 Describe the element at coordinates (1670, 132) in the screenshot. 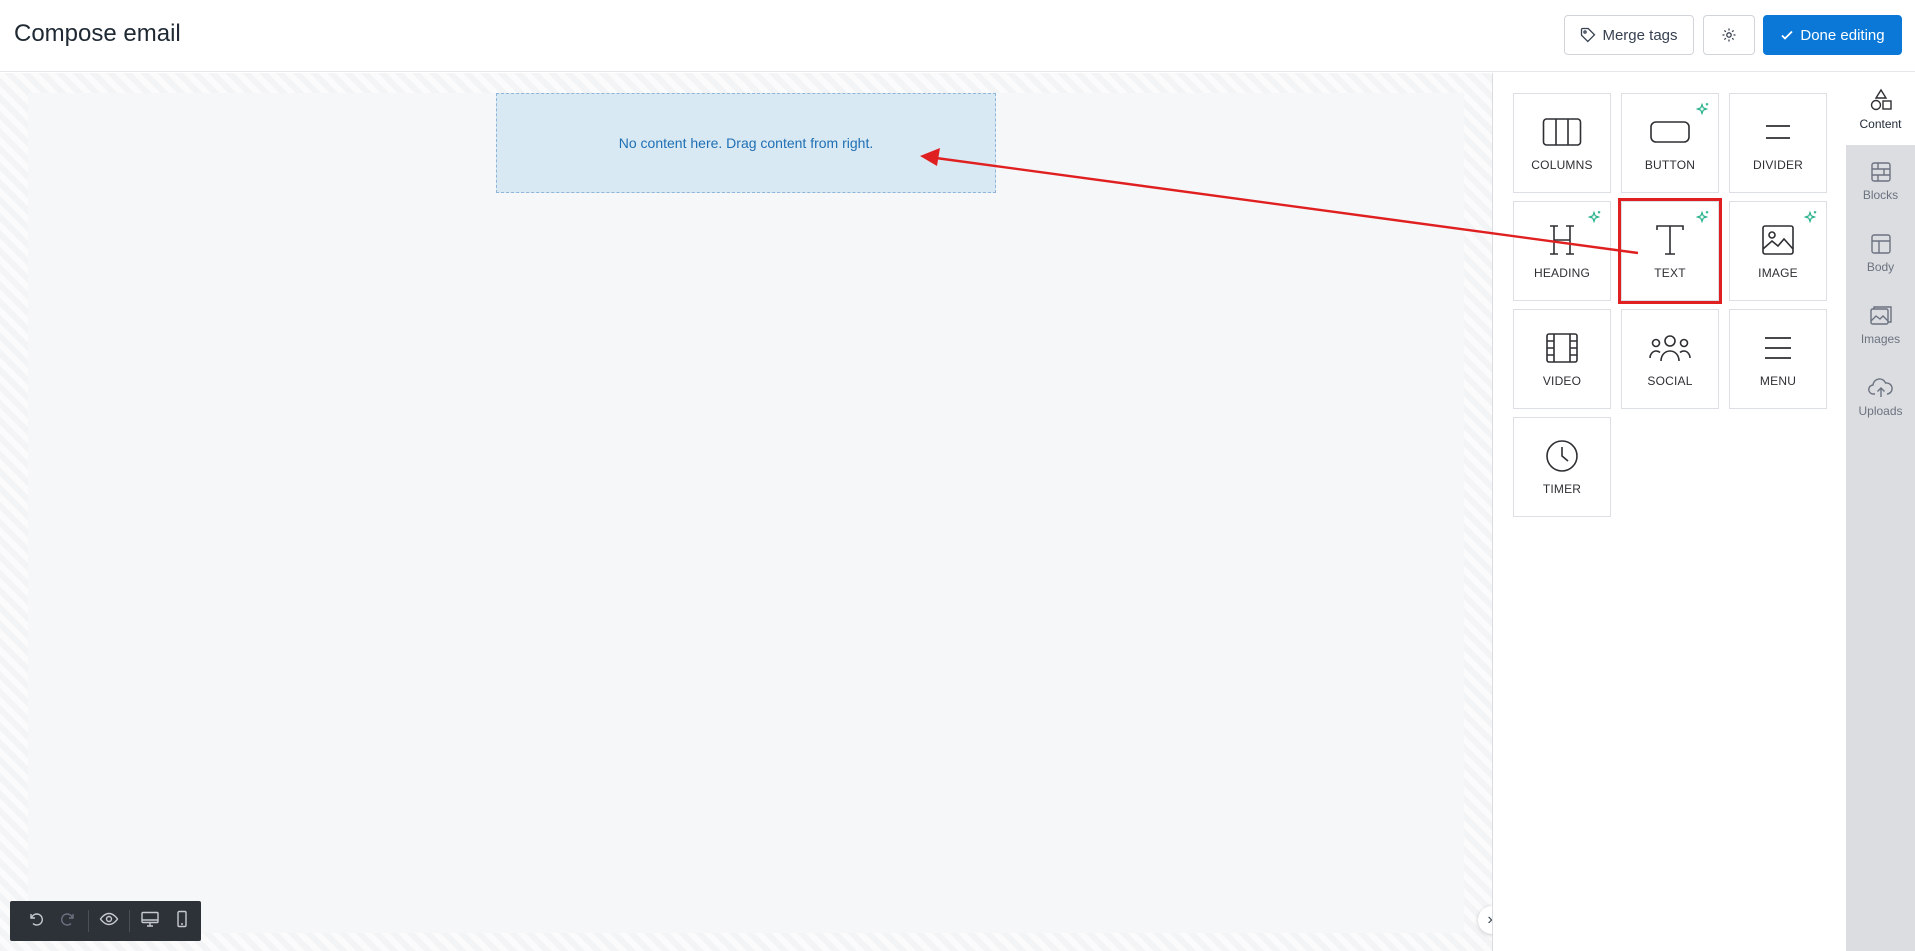

I see `button-icon` at that location.